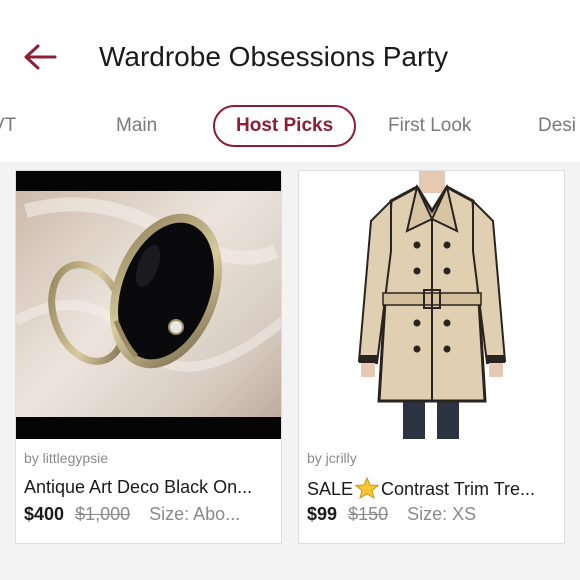  I want to click on status-bar-area, so click(290, 17).